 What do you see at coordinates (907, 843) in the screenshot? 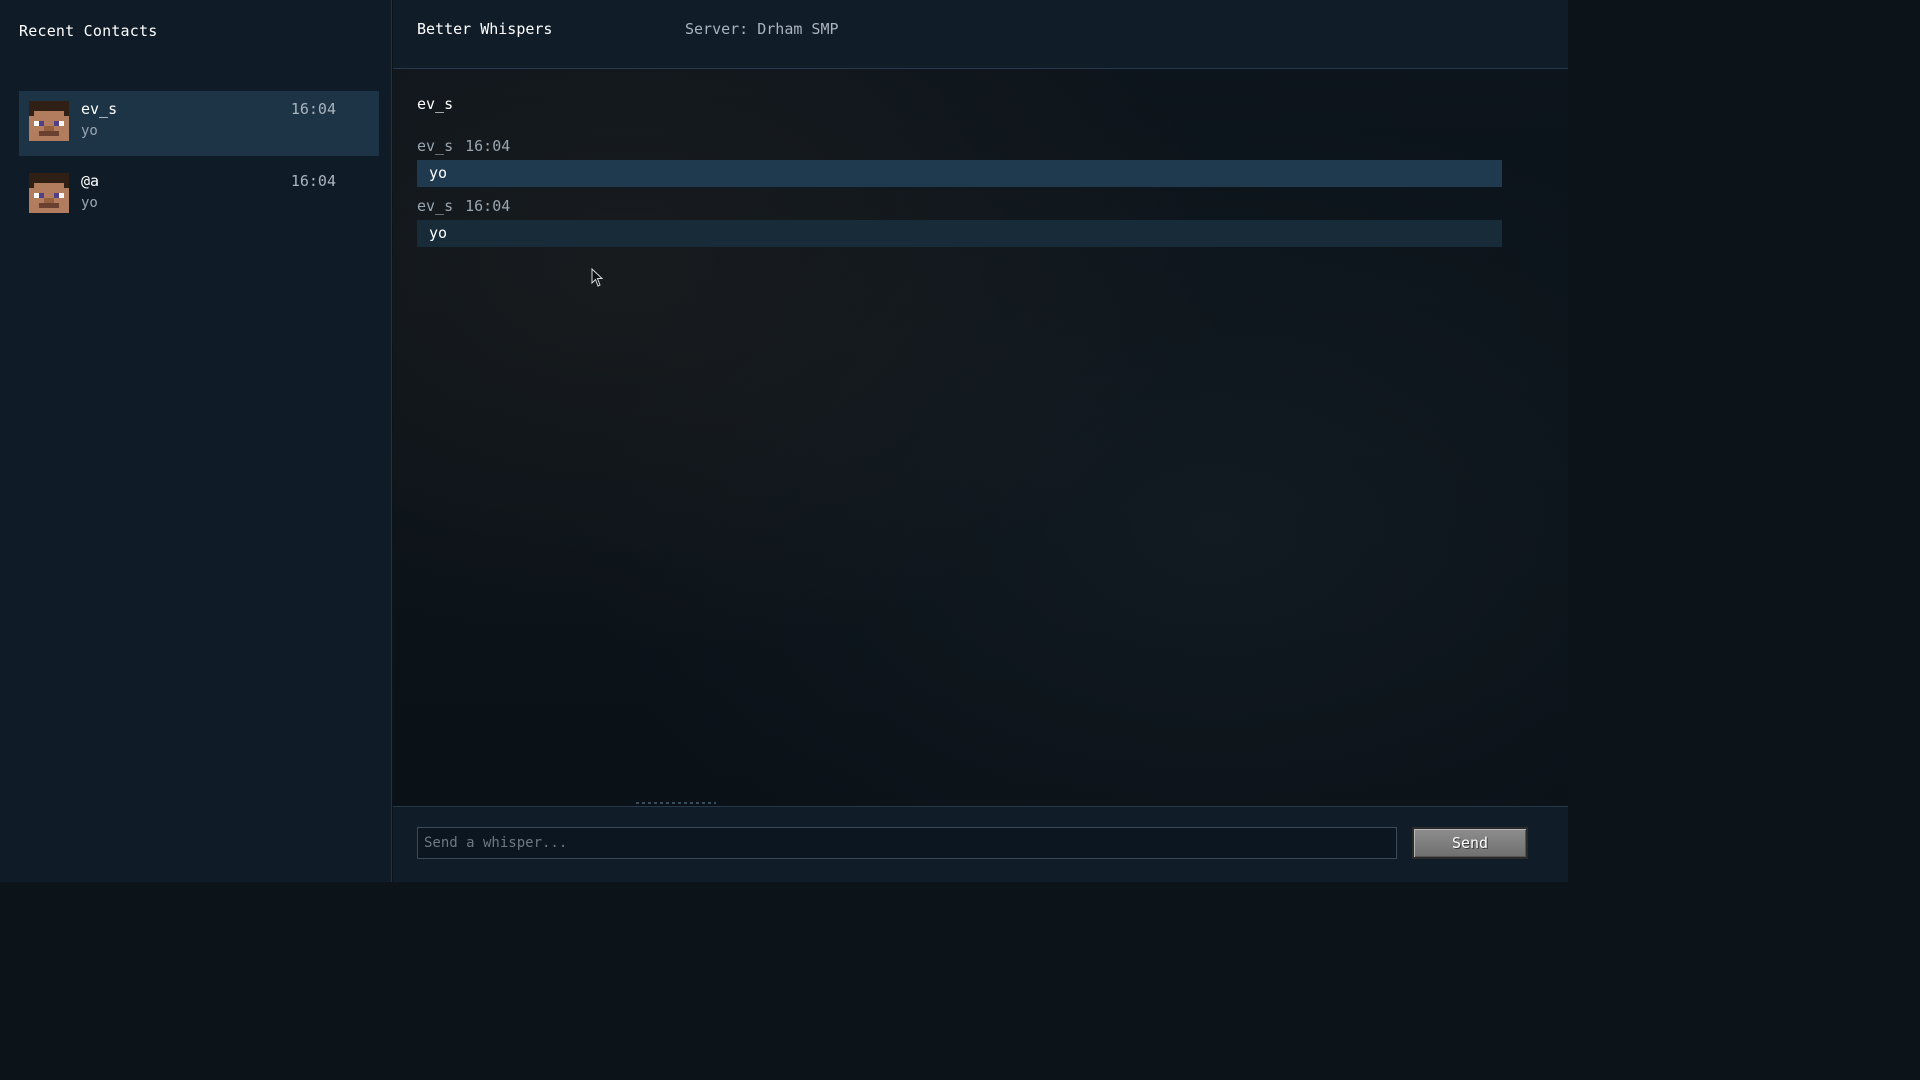
I see `whisper-input` at bounding box center [907, 843].